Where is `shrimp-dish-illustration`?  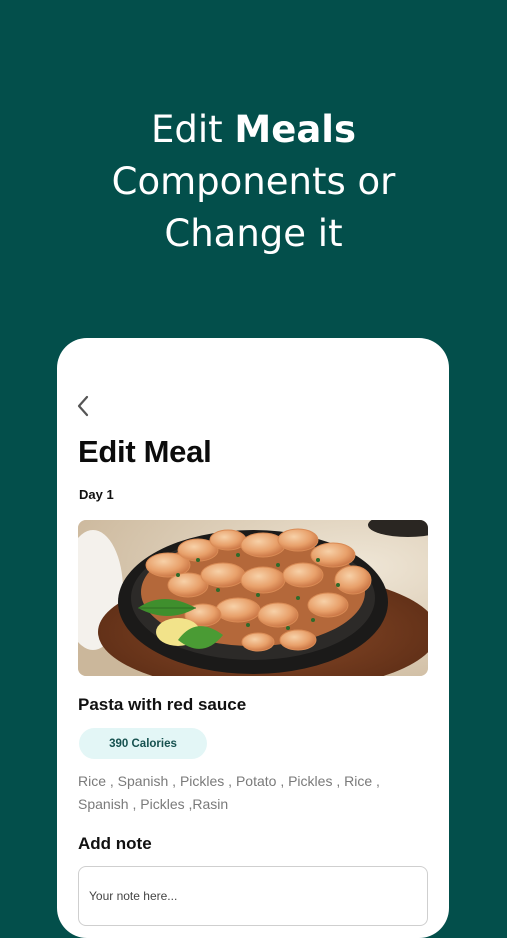 shrimp-dish-illustration is located at coordinates (253, 598).